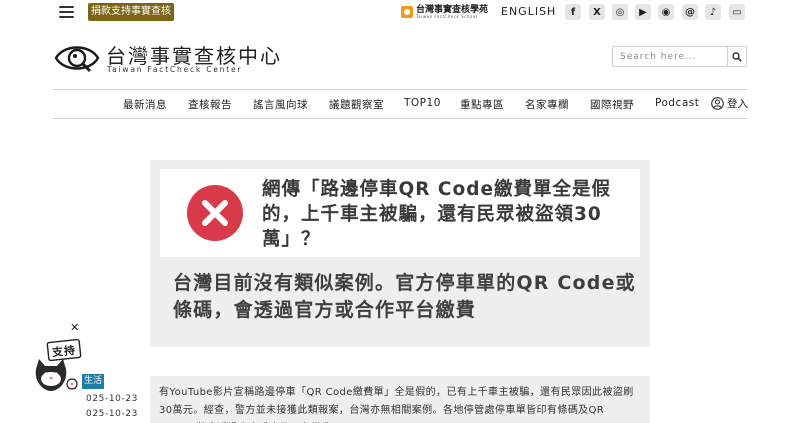 The width and height of the screenshot is (800, 423). Describe the element at coordinates (666, 12) in the screenshot. I see `podcast-icon: ◉` at that location.